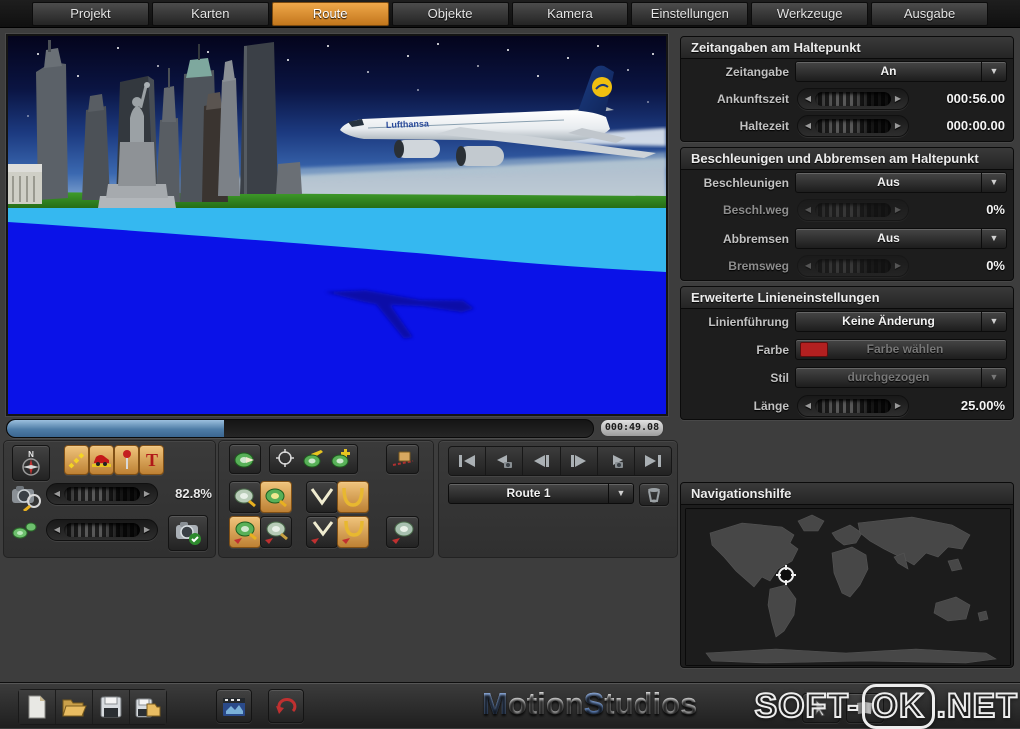 Image resolution: width=1020 pixels, height=729 pixels. What do you see at coordinates (147, 530) in the screenshot?
I see `height-increase-arrow: ▶` at bounding box center [147, 530].